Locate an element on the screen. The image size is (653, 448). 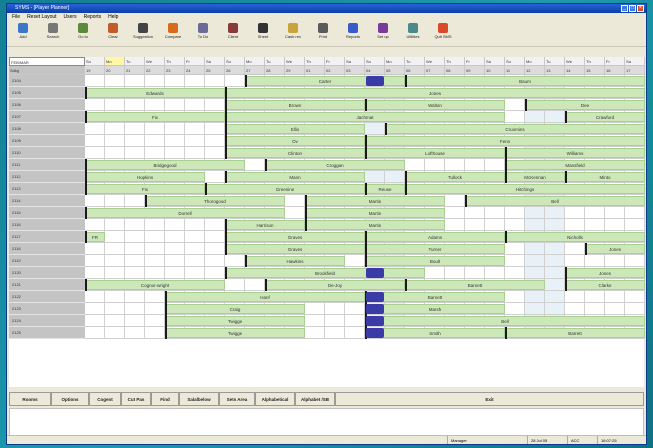
room-row-label: 2108 is located at coordinates (47, 129).